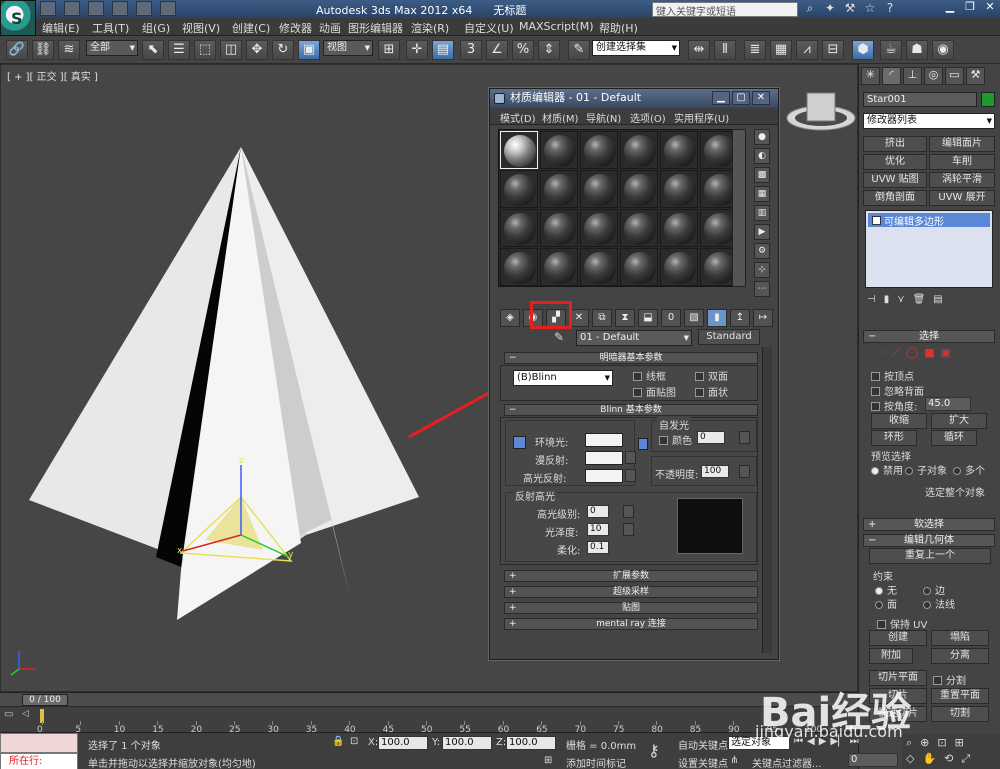 The image size is (1000, 769). Describe the element at coordinates (48, 8) in the screenshot. I see `new-file-icon` at that location.